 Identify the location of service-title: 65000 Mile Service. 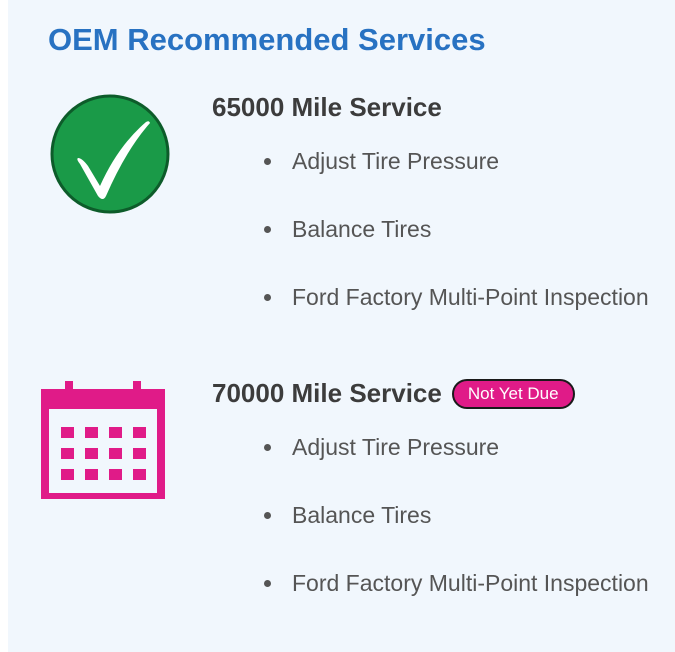
(327, 107).